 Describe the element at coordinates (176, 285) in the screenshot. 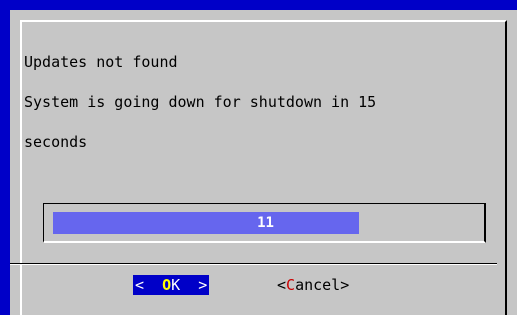

I see `ok-button-label-rest: K` at that location.